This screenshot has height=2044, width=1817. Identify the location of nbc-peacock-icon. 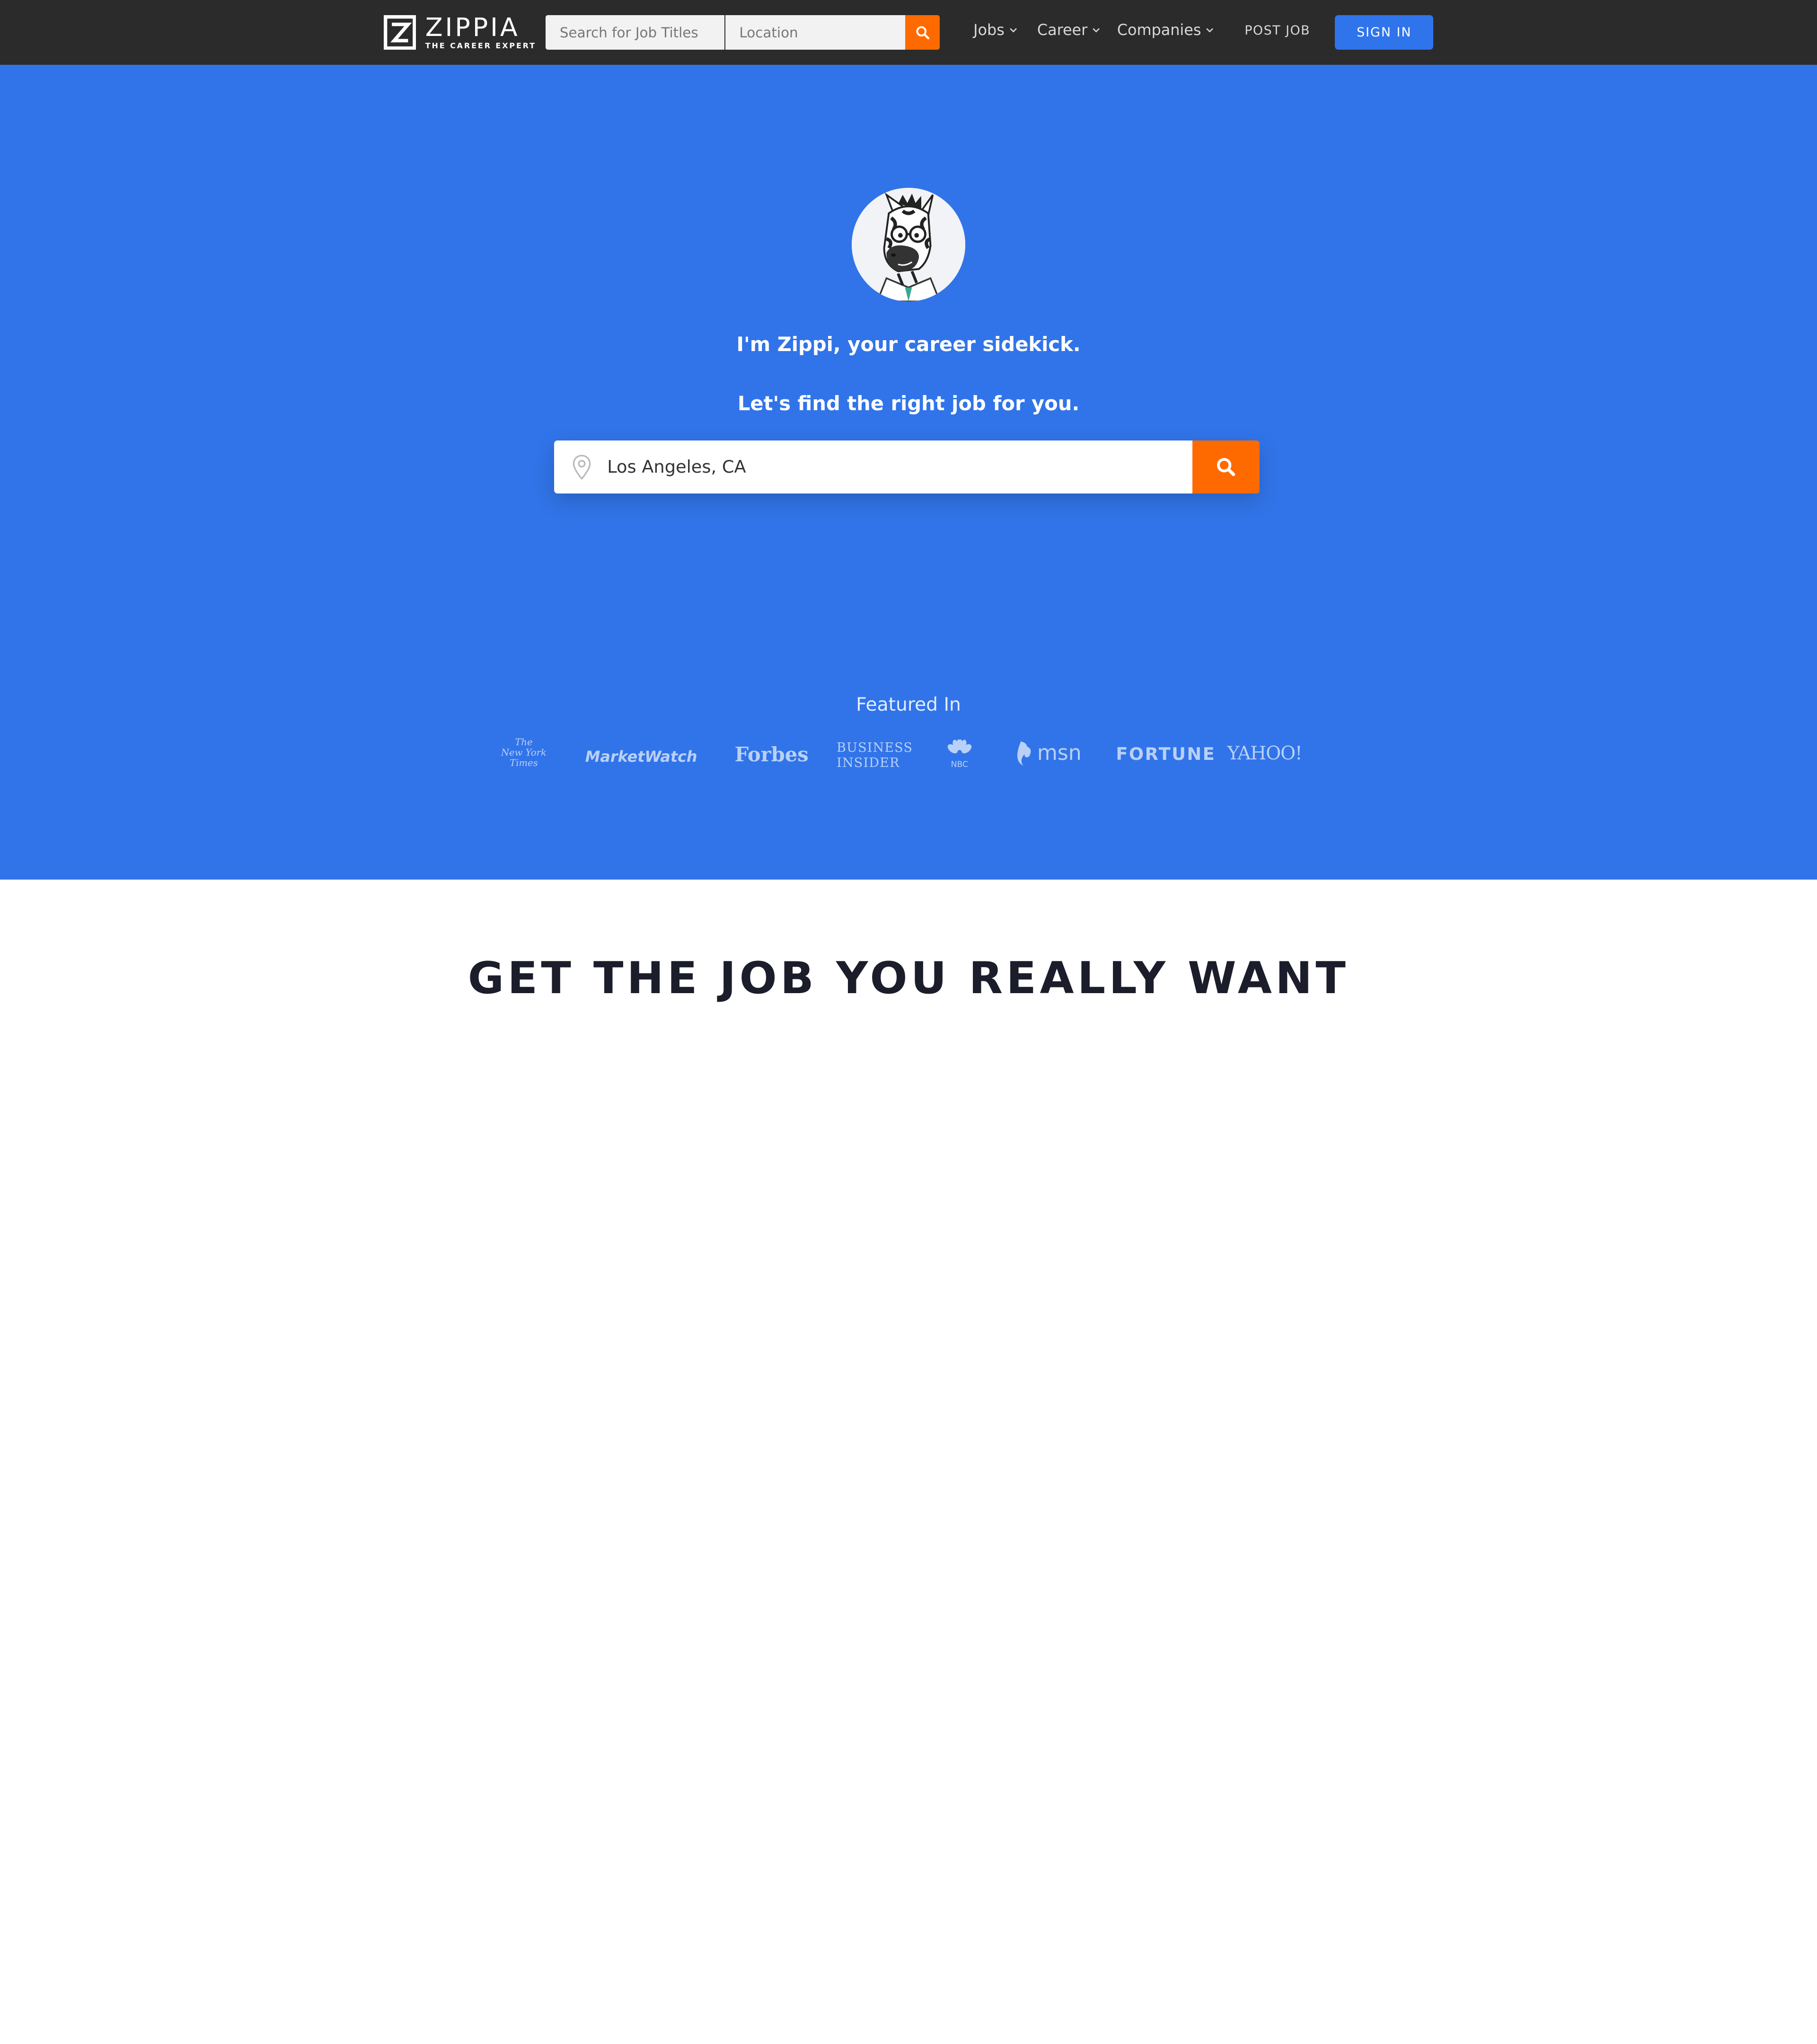
(959, 746).